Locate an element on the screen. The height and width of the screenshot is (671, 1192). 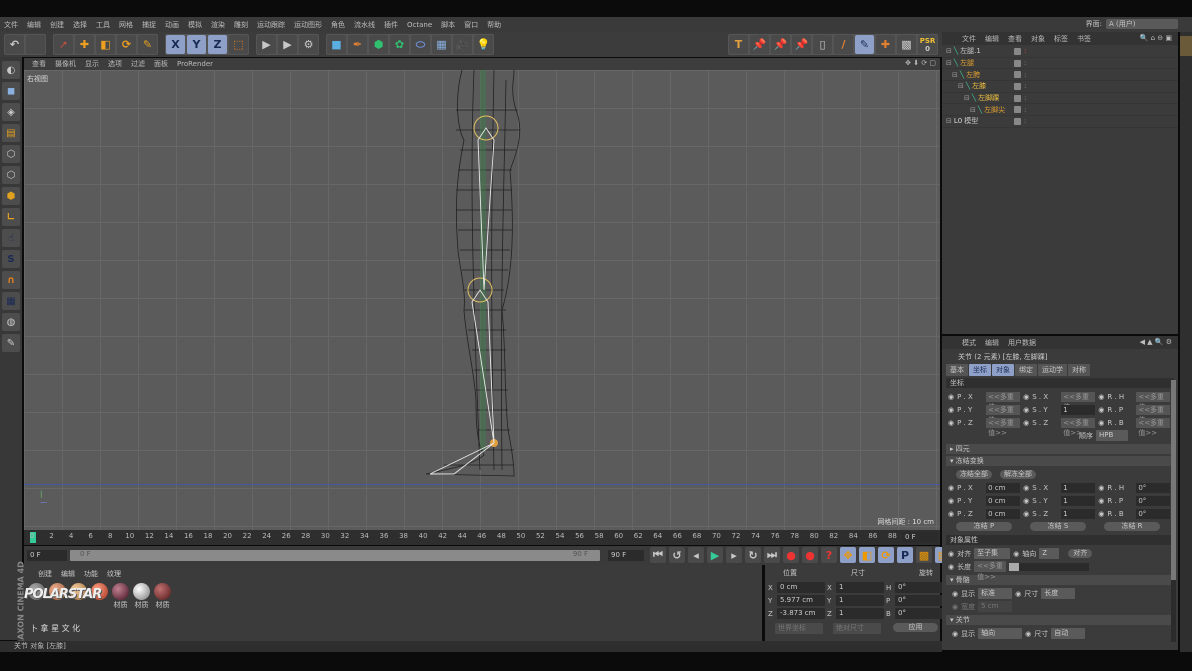
z-axis-icon: Z is located at coordinates (217, 44).